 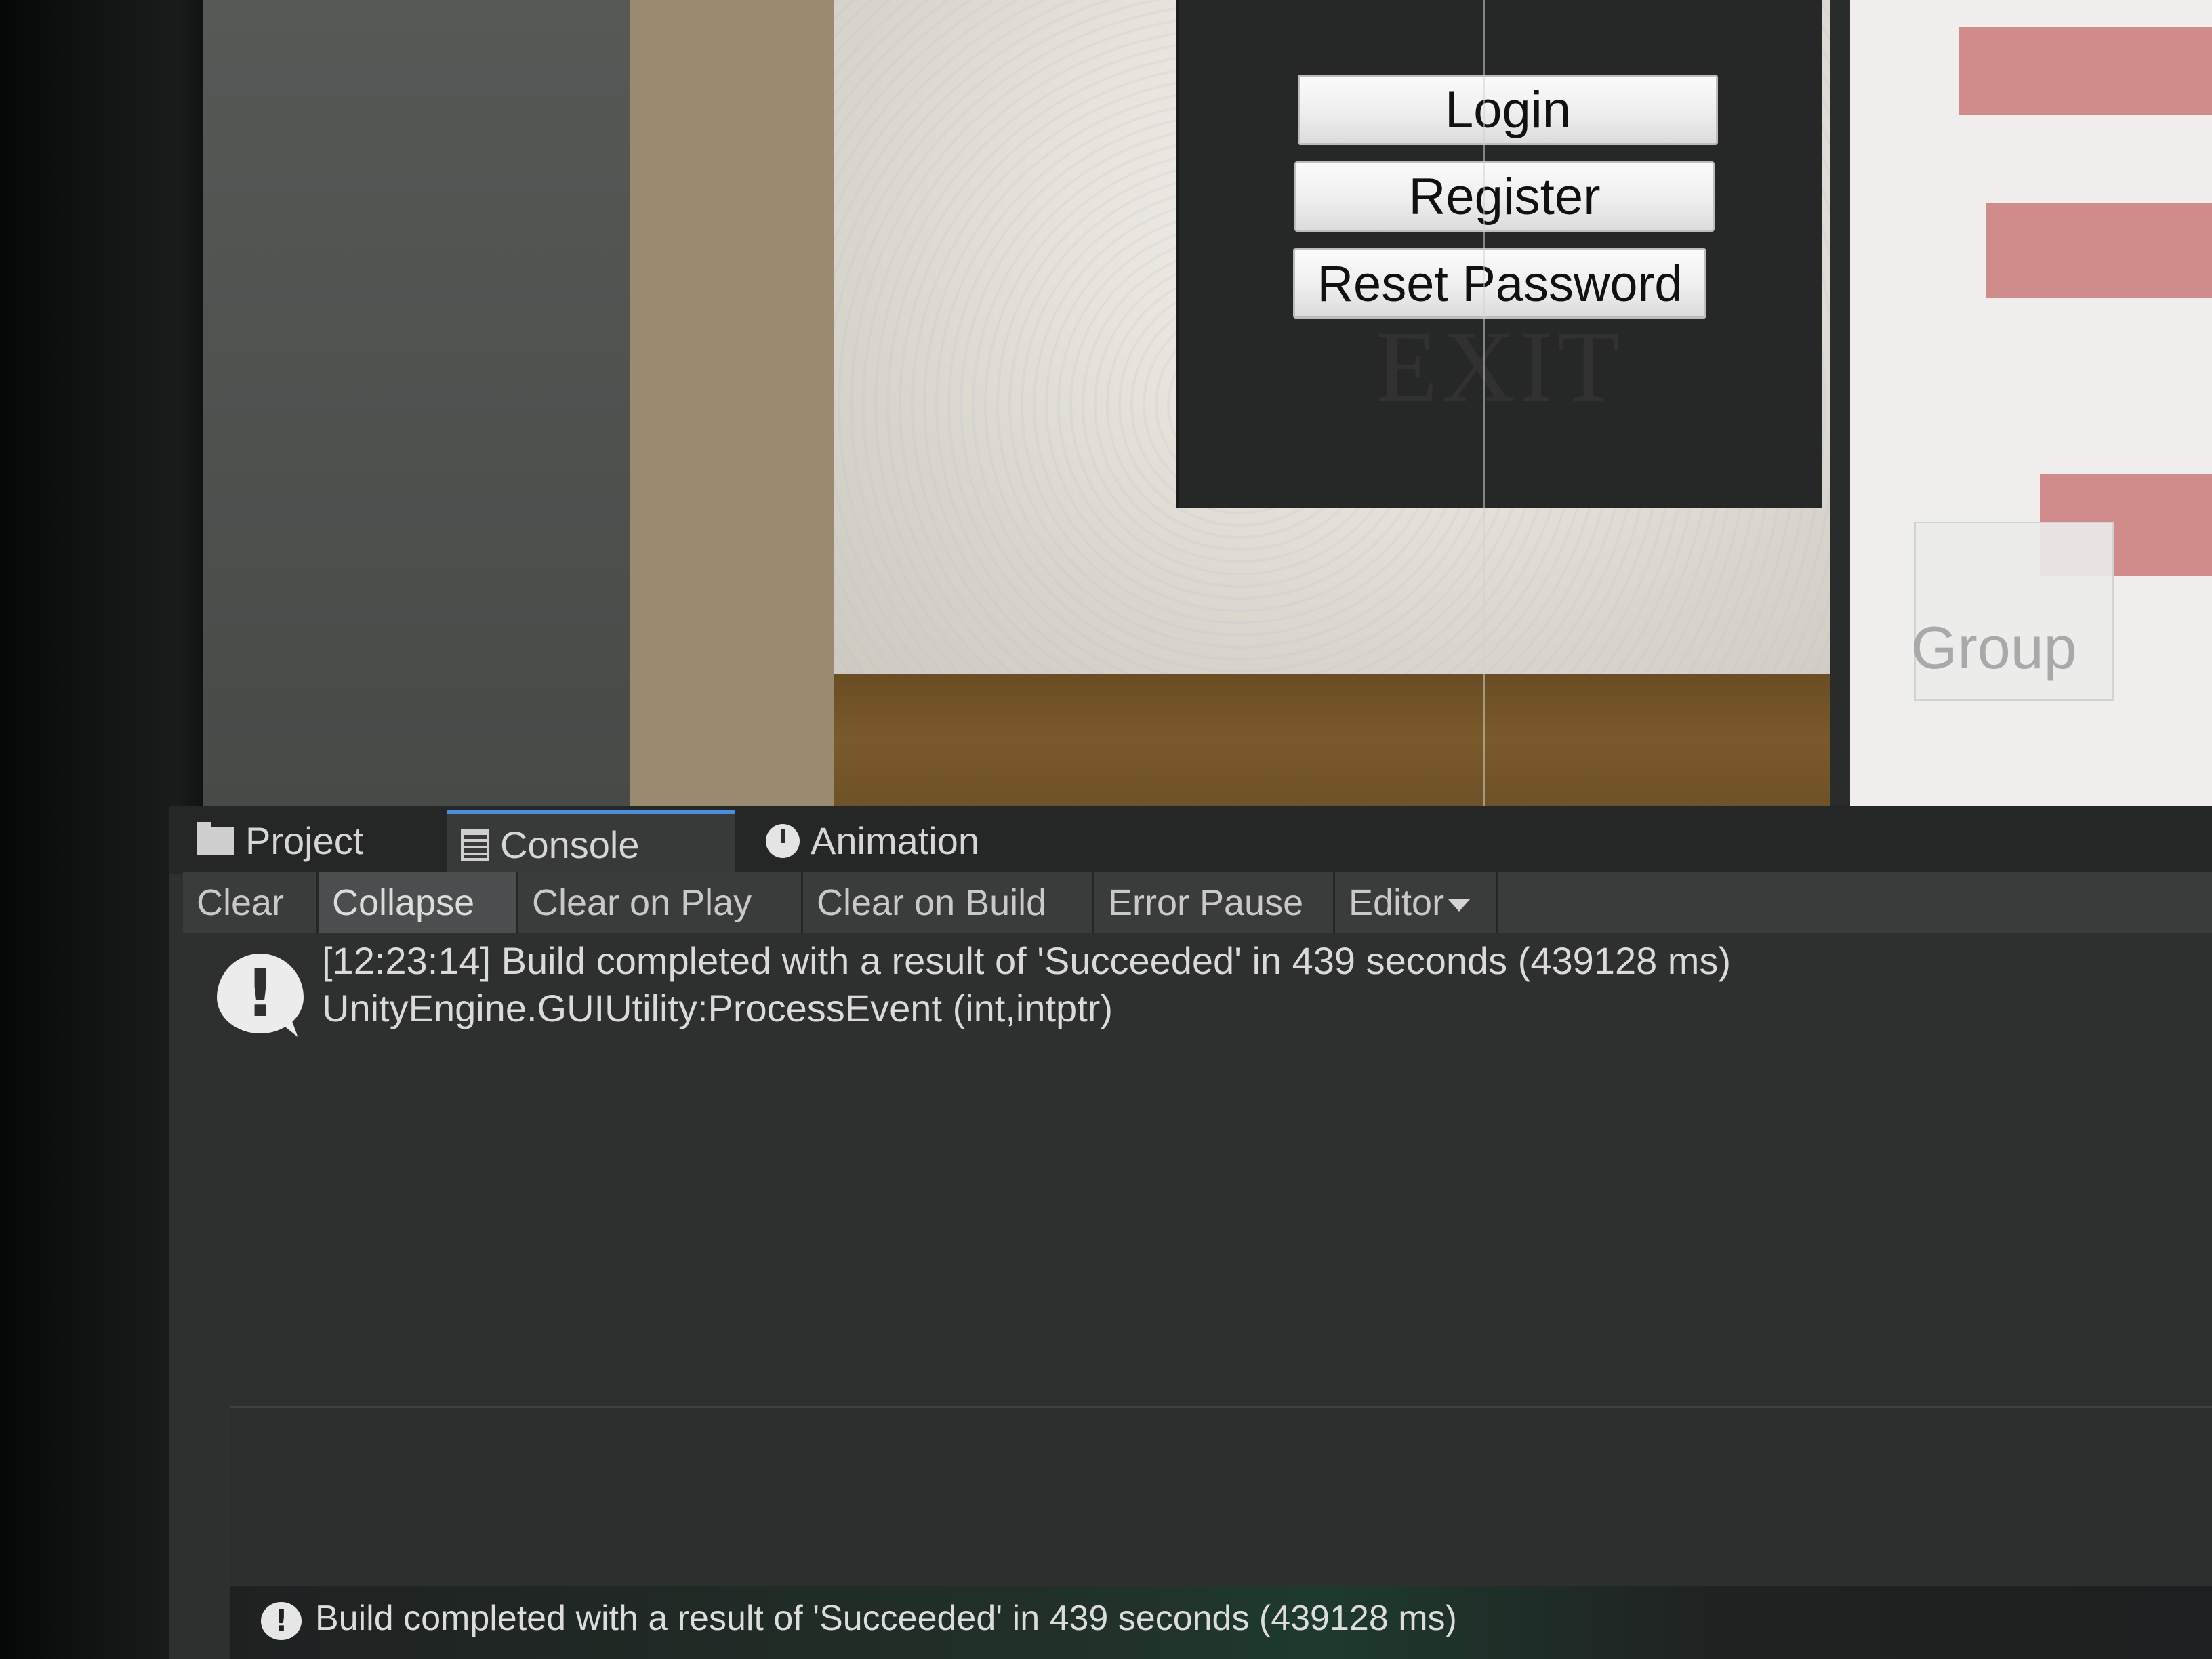 What do you see at coordinates (949, 903) in the screenshot?
I see `clear-on-build-toggle: Clear on Build` at bounding box center [949, 903].